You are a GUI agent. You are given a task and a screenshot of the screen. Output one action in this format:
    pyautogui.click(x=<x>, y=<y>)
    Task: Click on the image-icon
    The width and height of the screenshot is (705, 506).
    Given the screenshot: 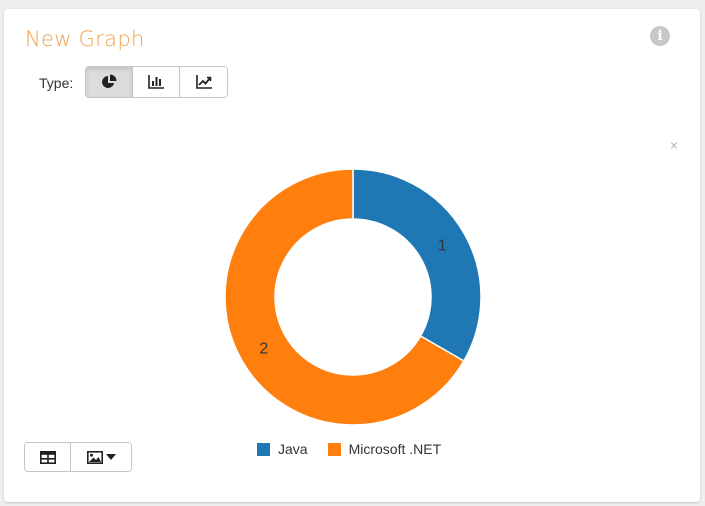 What is the action you would take?
    pyautogui.click(x=94, y=457)
    